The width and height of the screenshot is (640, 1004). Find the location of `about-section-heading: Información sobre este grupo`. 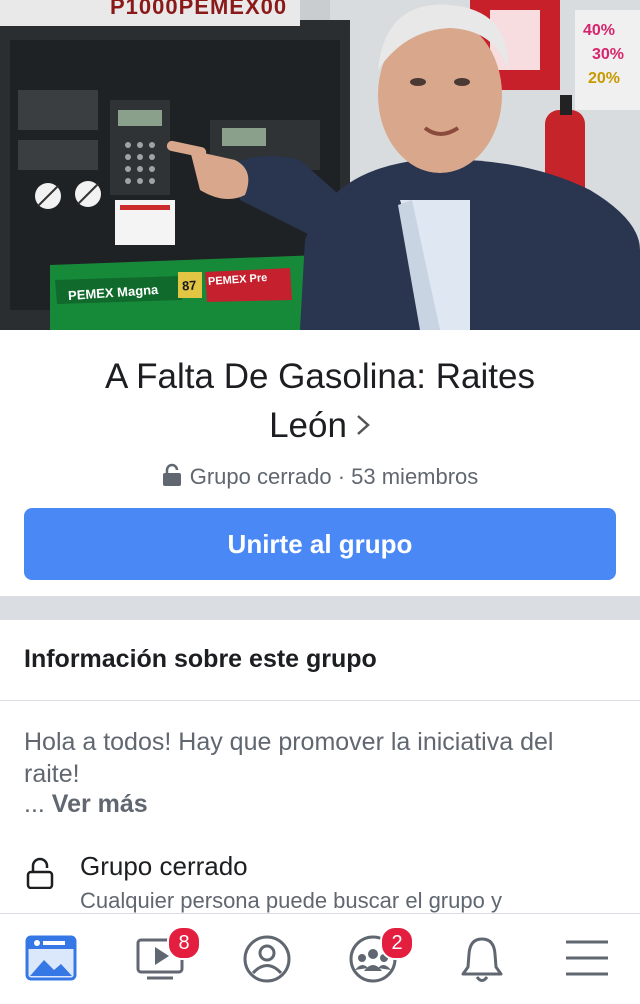

about-section-heading: Información sobre este grupo is located at coordinates (200, 659).